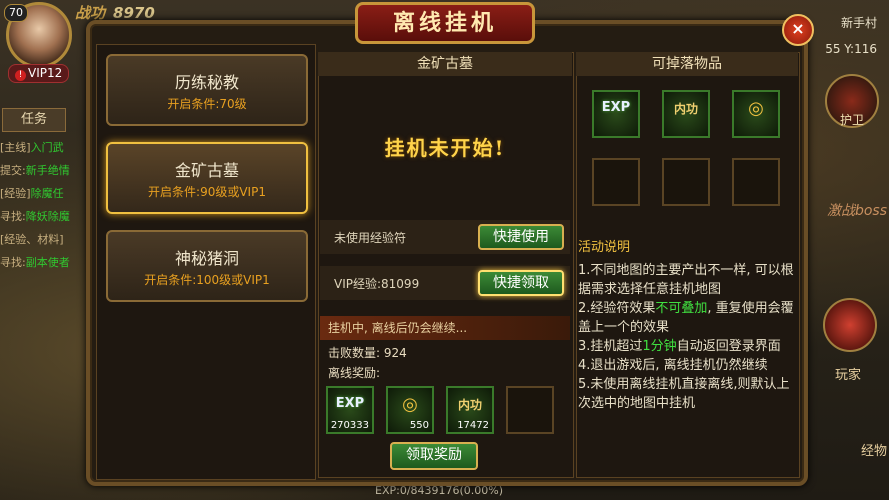 The height and width of the screenshot is (500, 889). Describe the element at coordinates (521, 237) in the screenshot. I see `quick-use-button: 快捷使用` at that location.